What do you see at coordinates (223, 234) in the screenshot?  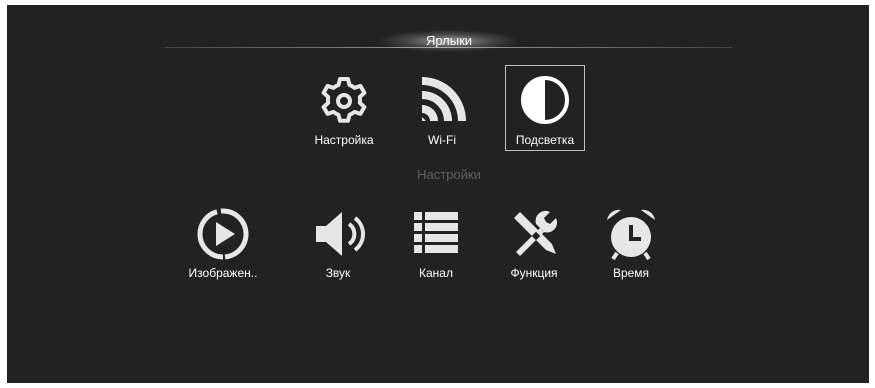 I see `play-circle-icon` at bounding box center [223, 234].